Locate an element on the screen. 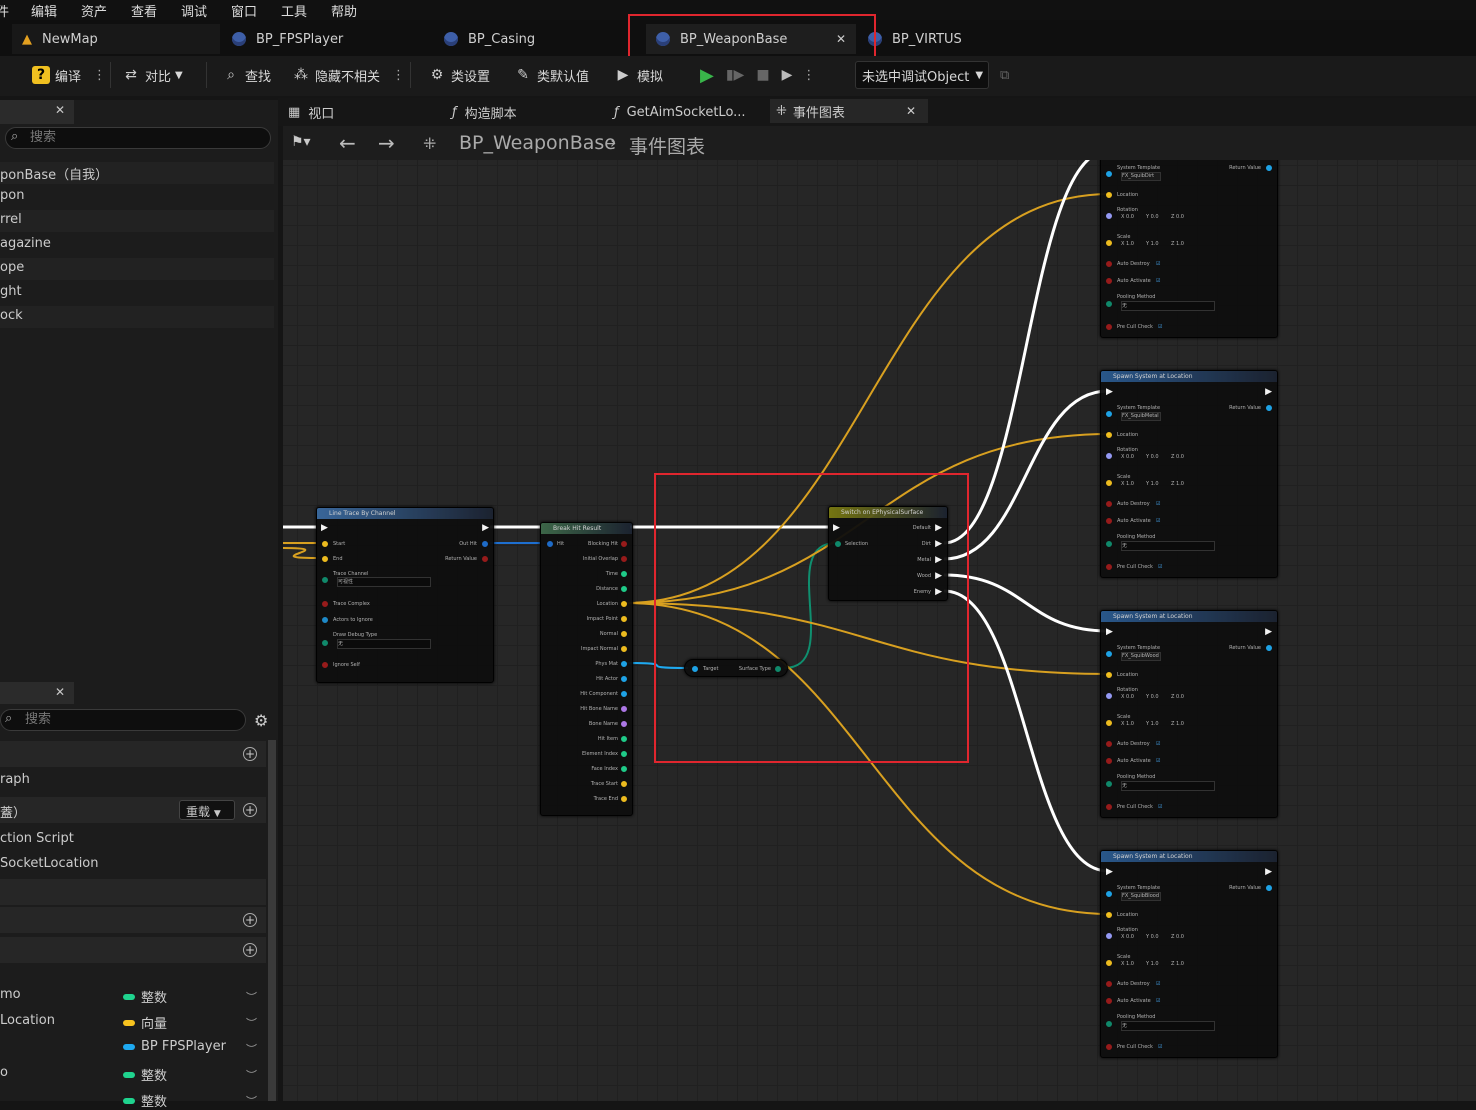  section-functions: 蓋） 重载 ▼ + is located at coordinates (133, 810).